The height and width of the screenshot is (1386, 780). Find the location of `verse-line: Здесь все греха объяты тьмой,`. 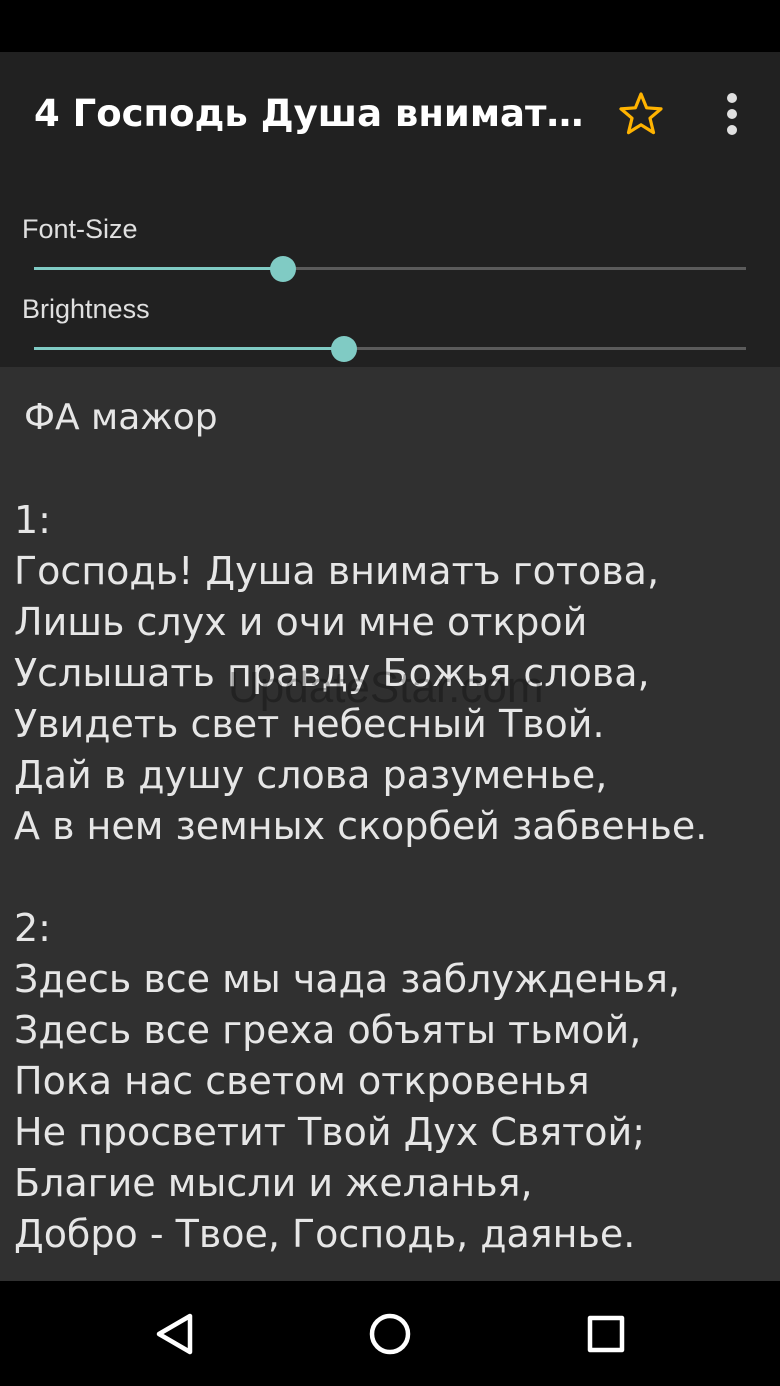

verse-line: Здесь все греха объяты тьмой, is located at coordinates (328, 1030).